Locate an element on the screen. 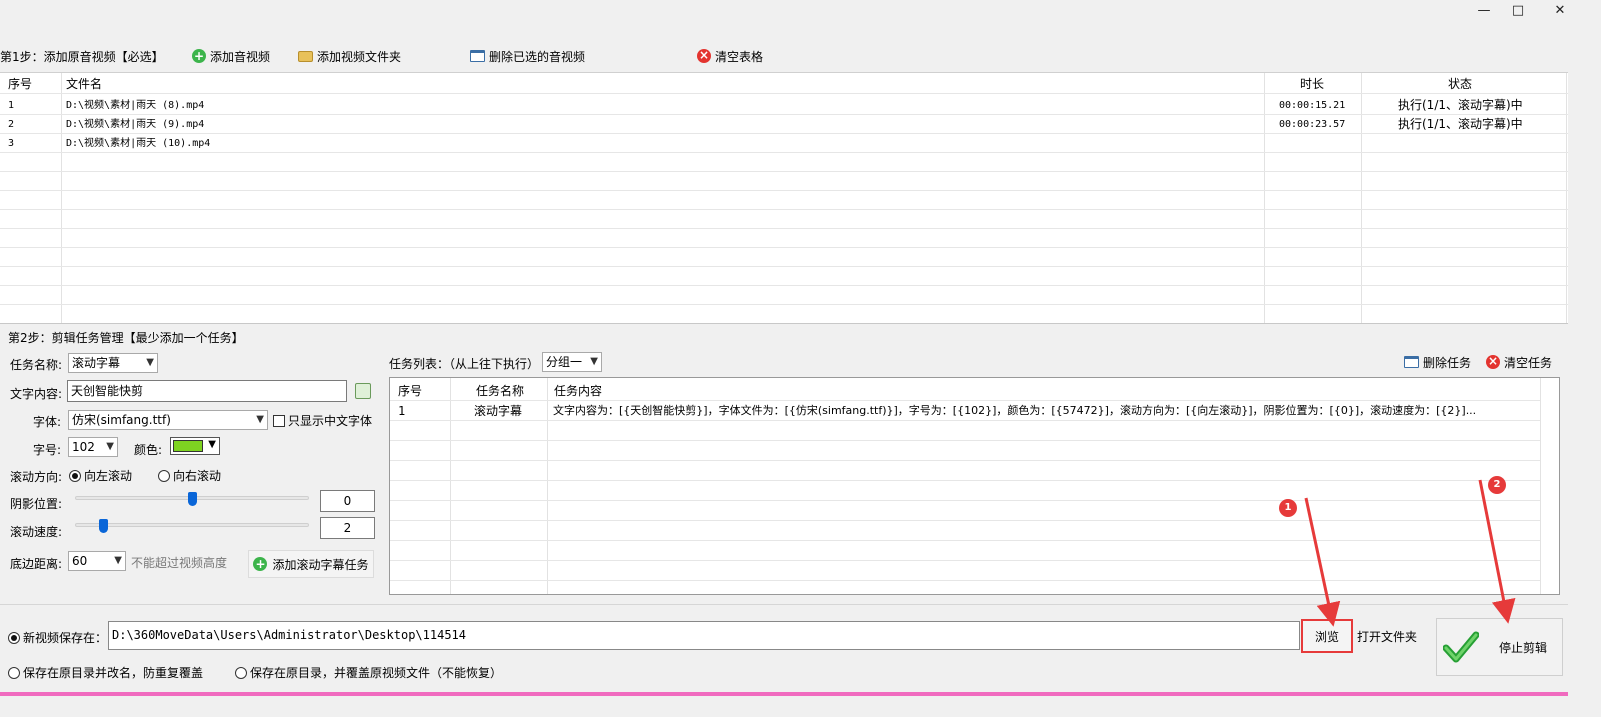 The image size is (1601, 717). annotation-arrows is located at coordinates (1410, 553).